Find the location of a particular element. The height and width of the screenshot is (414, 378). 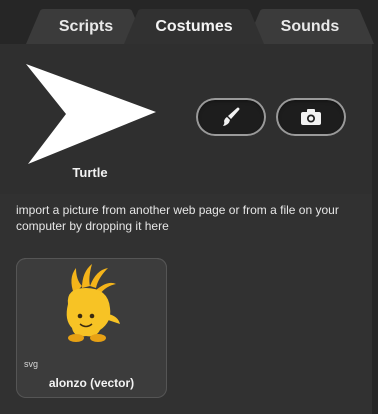

tab-sounds-label: Sounds is located at coordinates (310, 26).